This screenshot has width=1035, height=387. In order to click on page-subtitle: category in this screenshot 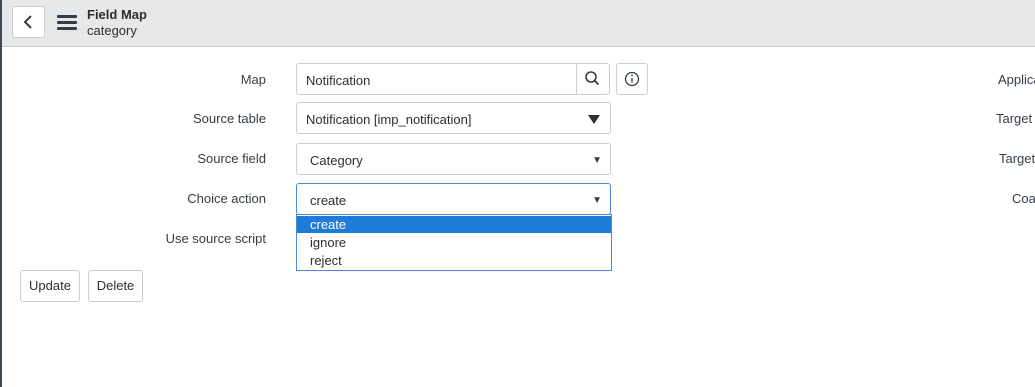, I will do `click(112, 30)`.